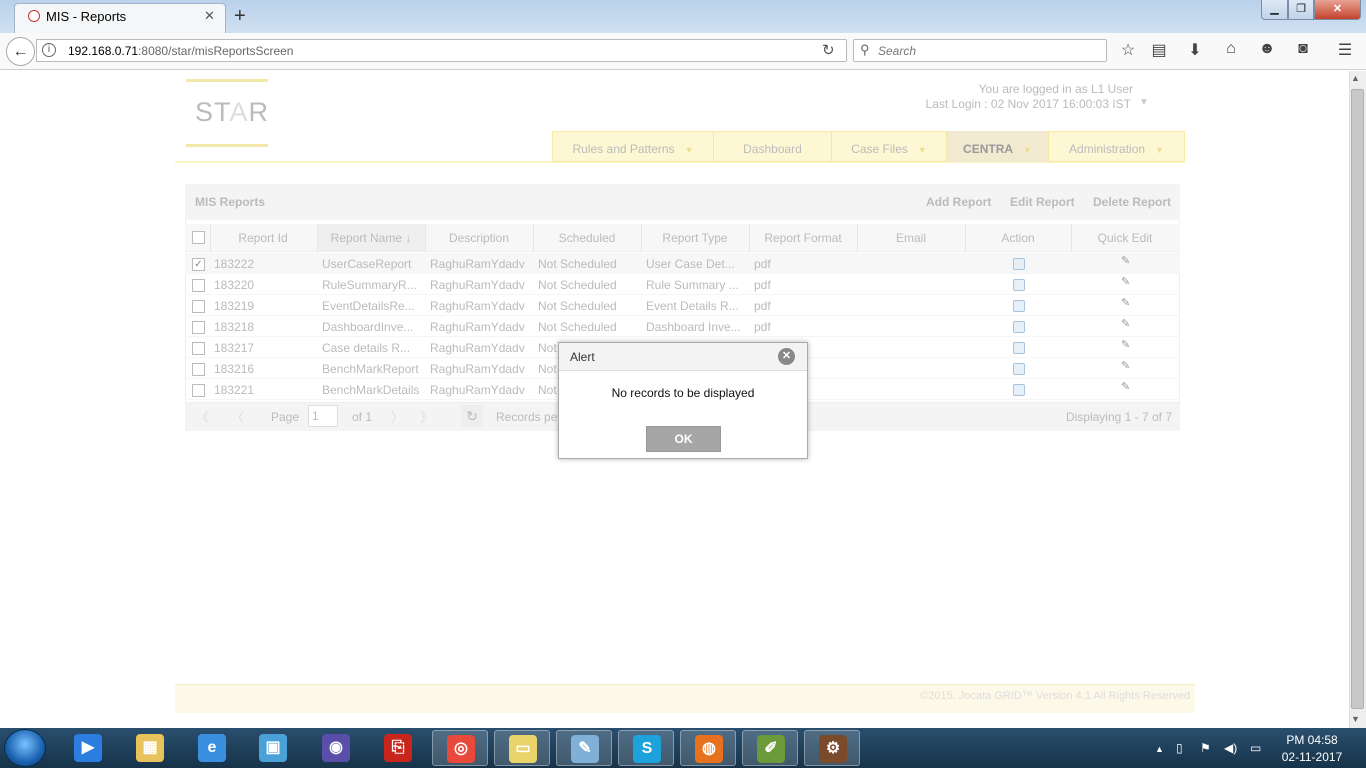 This screenshot has width=1366, height=768. I want to click on notepad-icon: ✎, so click(584, 748).